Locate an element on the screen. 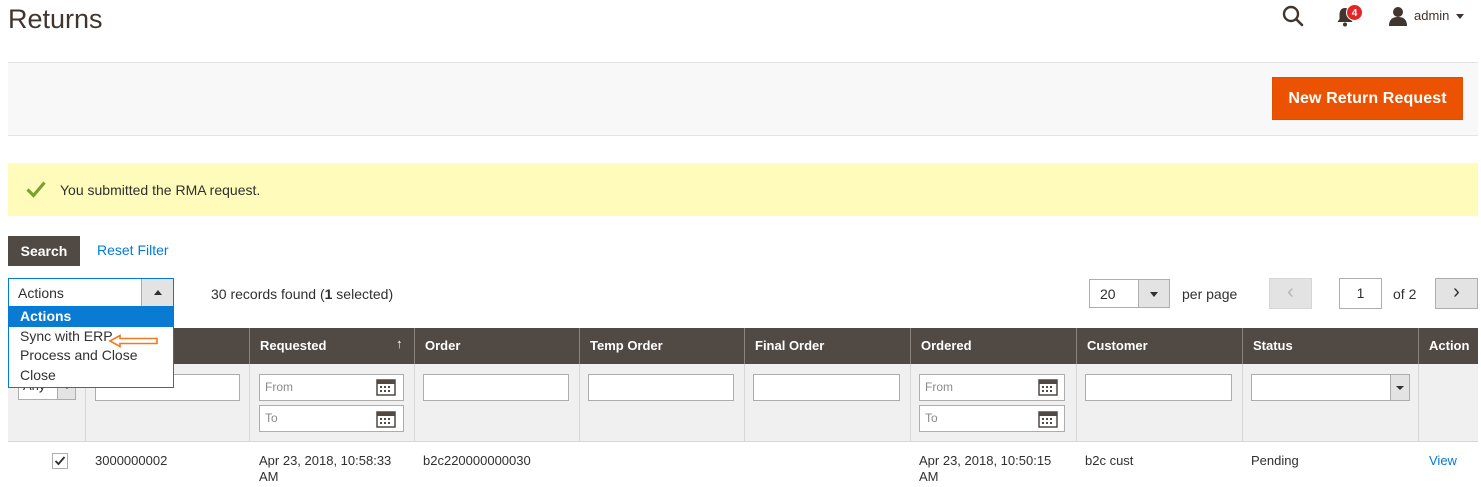 The image size is (1481, 487). row-ordered: Apr 23, 2018, 10:50:15 AM is located at coordinates (985, 468).